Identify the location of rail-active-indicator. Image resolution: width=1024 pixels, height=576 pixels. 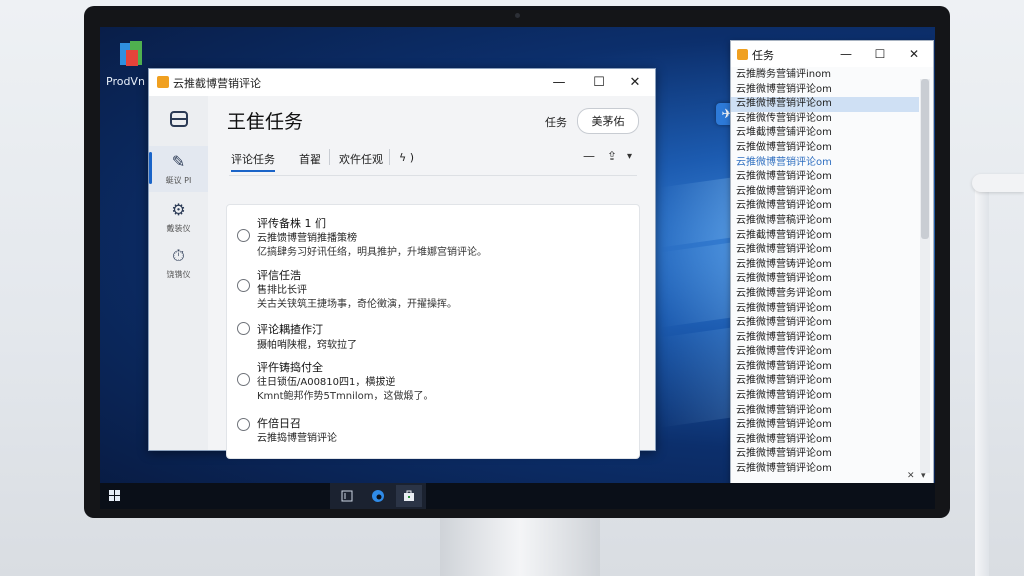
(150, 168).